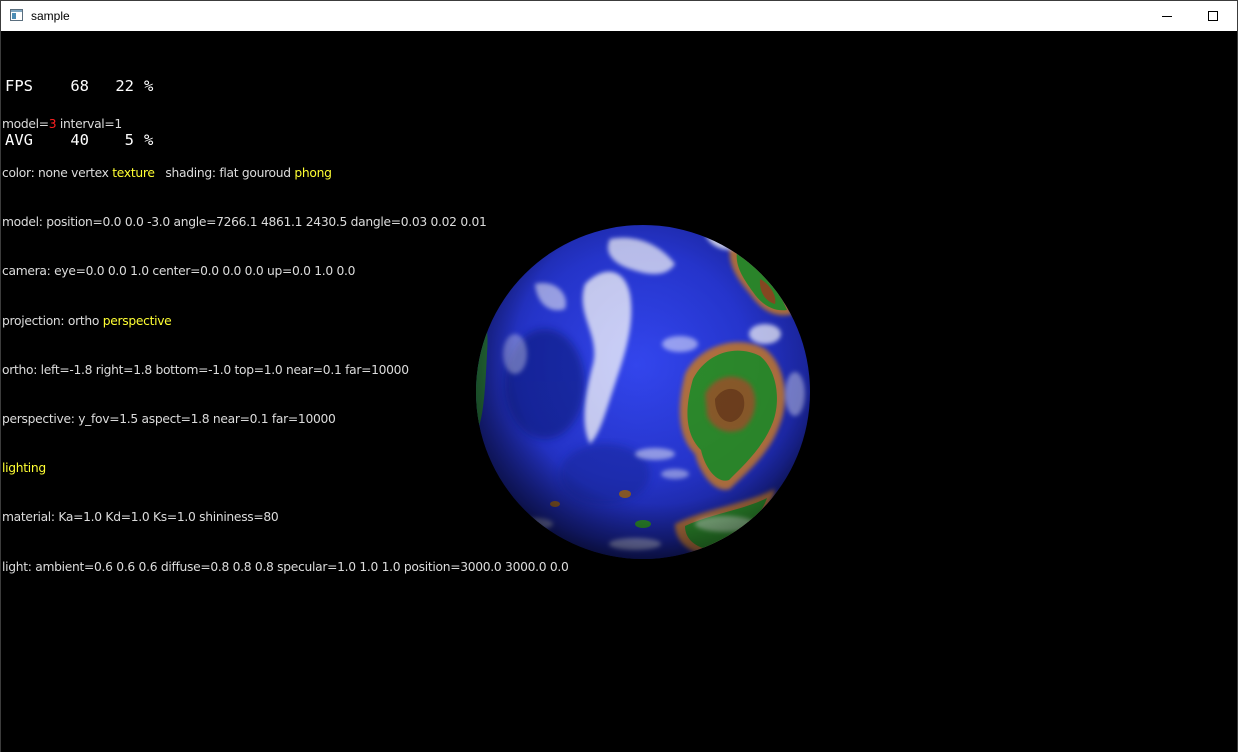  What do you see at coordinates (313, 173) in the screenshot?
I see `shading-selected: phong` at bounding box center [313, 173].